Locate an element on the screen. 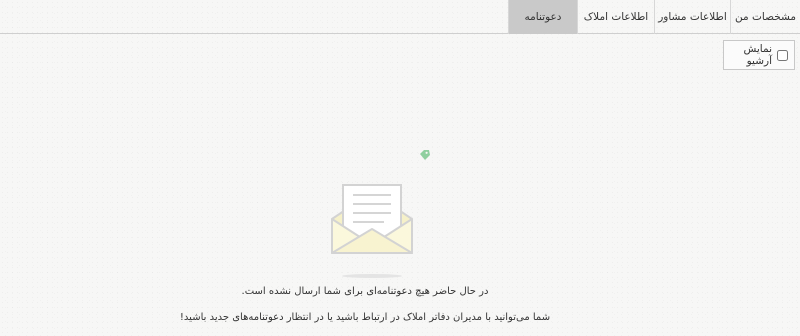 The width and height of the screenshot is (800, 336). archive-toggle: نمایش آرشیو is located at coordinates (759, 55).